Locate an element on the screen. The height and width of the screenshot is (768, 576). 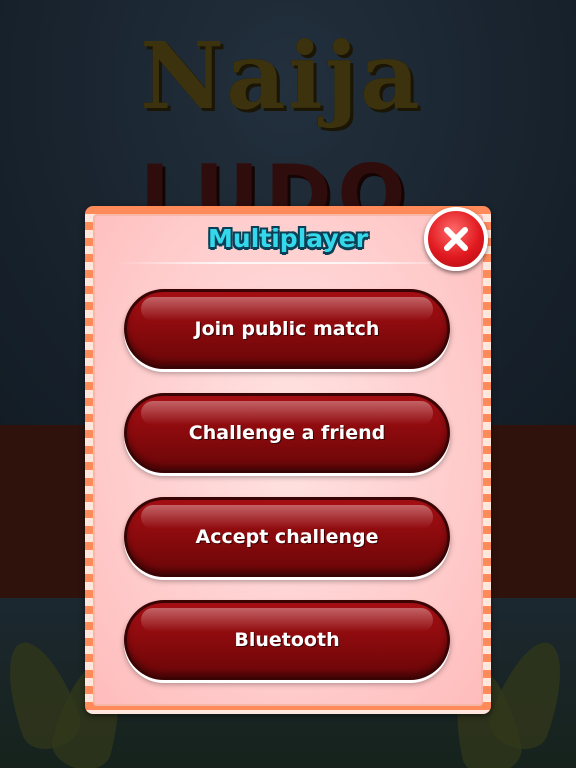
button-label: Challenge a friend is located at coordinates (287, 433).